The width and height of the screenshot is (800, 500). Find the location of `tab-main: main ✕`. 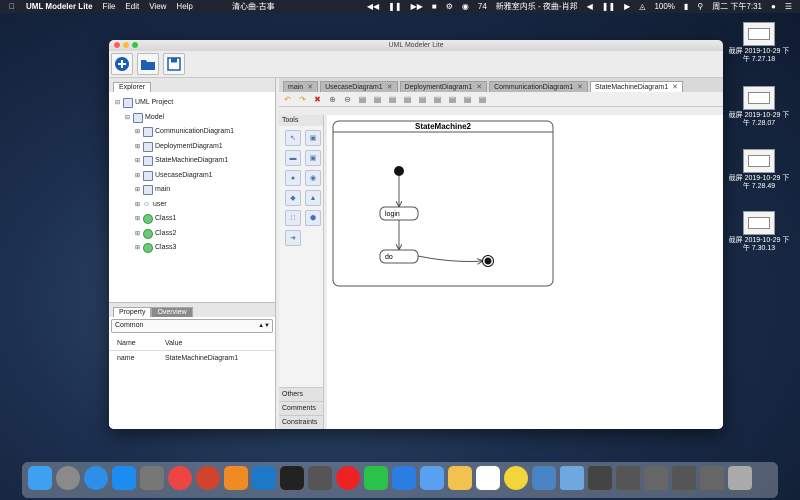

tab-main: main ✕ is located at coordinates (301, 86).